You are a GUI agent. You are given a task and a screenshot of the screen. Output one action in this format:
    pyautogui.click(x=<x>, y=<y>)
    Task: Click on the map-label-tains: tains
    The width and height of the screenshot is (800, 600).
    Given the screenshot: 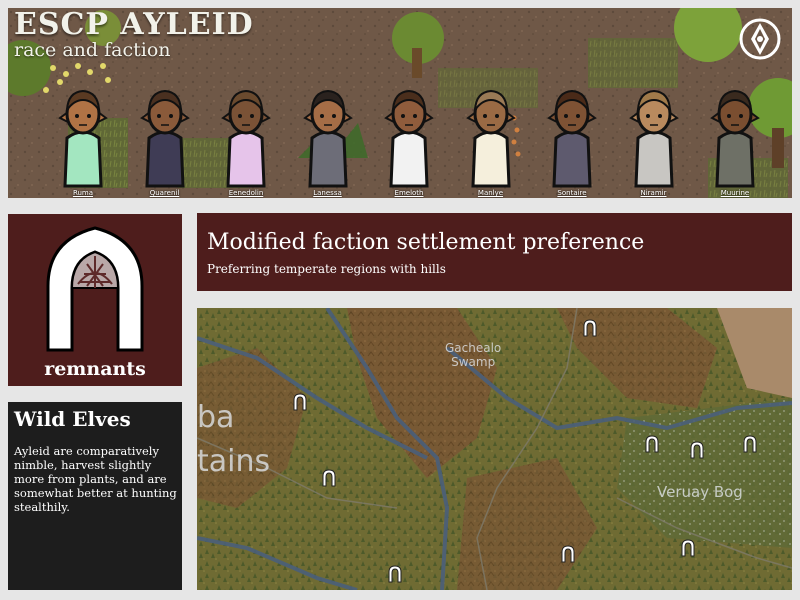 What is the action you would take?
    pyautogui.click(x=234, y=461)
    